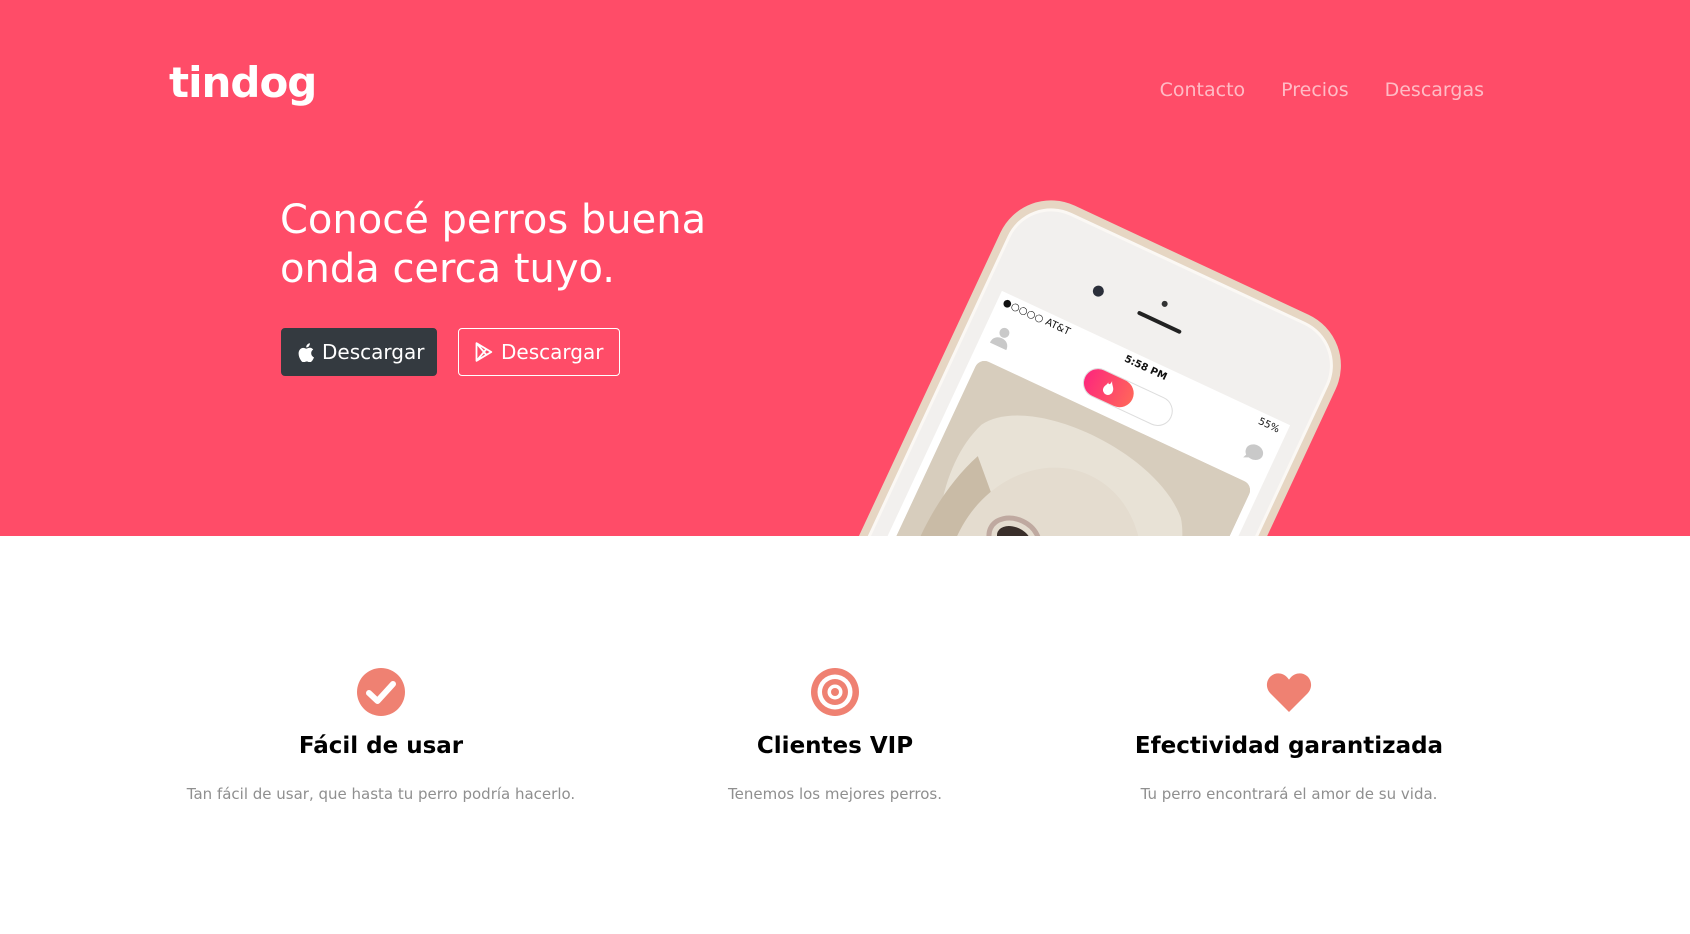 This screenshot has width=1690, height=934. I want to click on phone-mockup: ●○○○○ AT&T 5:58 PM 55%, so click(1056, 359).